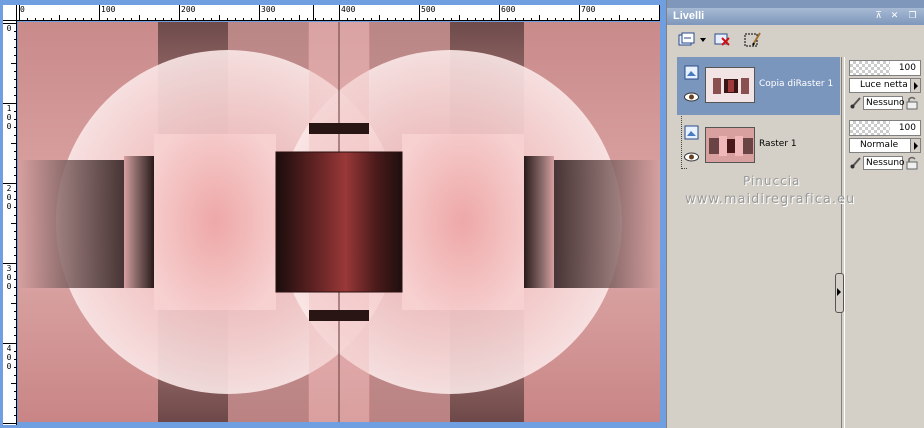 Image resolution: width=924 pixels, height=428 pixels. Describe the element at coordinates (753, 40) in the screenshot. I see `edit-selection-button` at that location.